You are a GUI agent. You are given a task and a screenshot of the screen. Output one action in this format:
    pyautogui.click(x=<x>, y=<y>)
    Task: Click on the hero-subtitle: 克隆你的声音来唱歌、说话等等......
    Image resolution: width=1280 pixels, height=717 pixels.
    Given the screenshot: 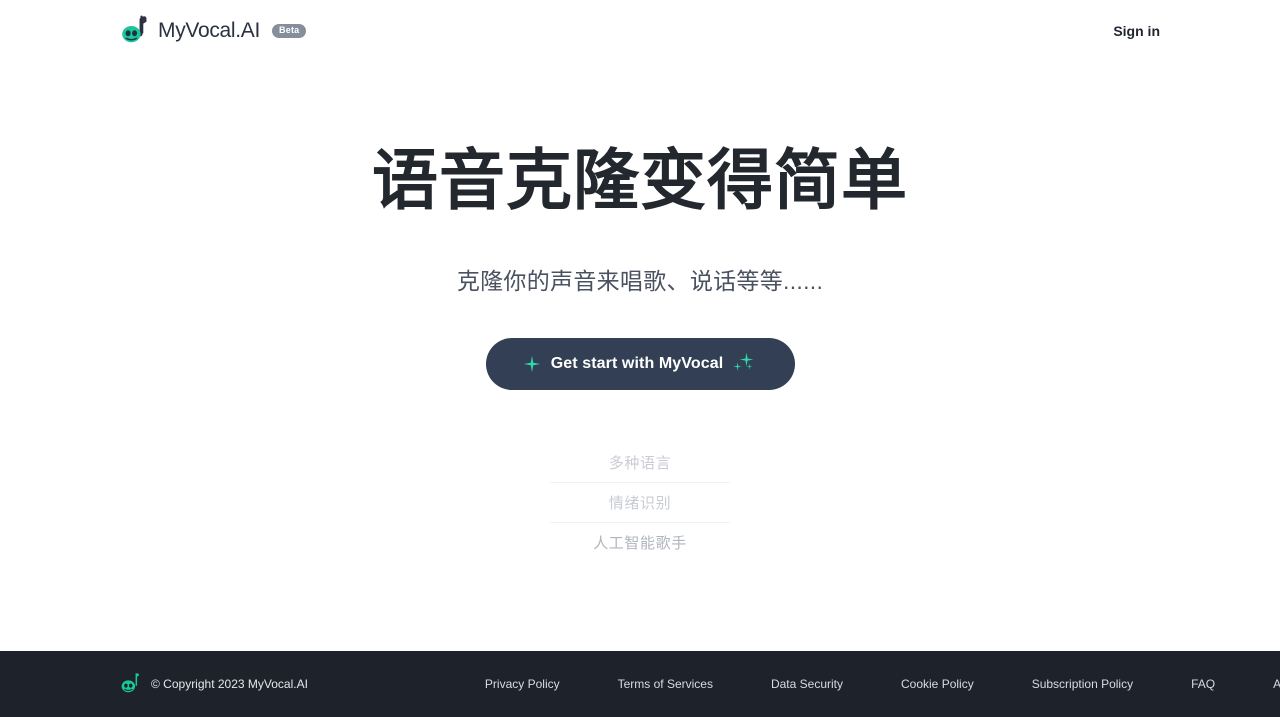 What is the action you would take?
    pyautogui.click(x=640, y=280)
    